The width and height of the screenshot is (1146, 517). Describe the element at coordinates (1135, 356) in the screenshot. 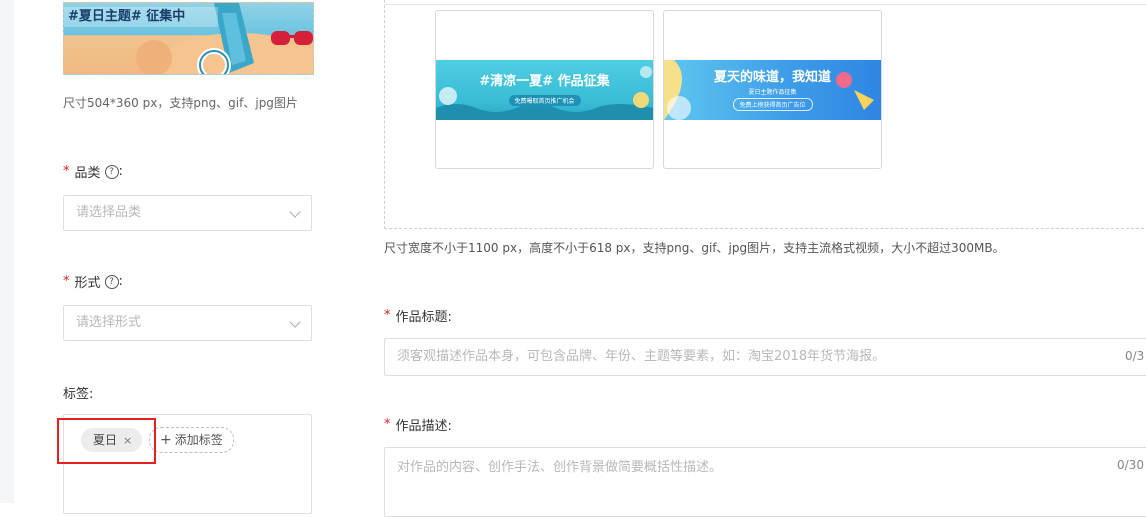

I see `title-char-counter: 0/3` at that location.